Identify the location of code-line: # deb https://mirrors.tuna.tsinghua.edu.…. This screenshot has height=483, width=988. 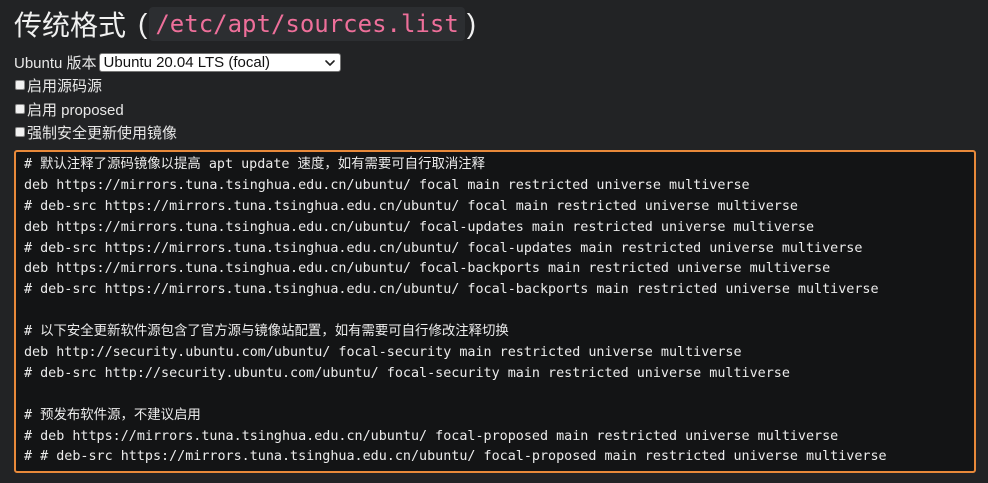
(431, 436).